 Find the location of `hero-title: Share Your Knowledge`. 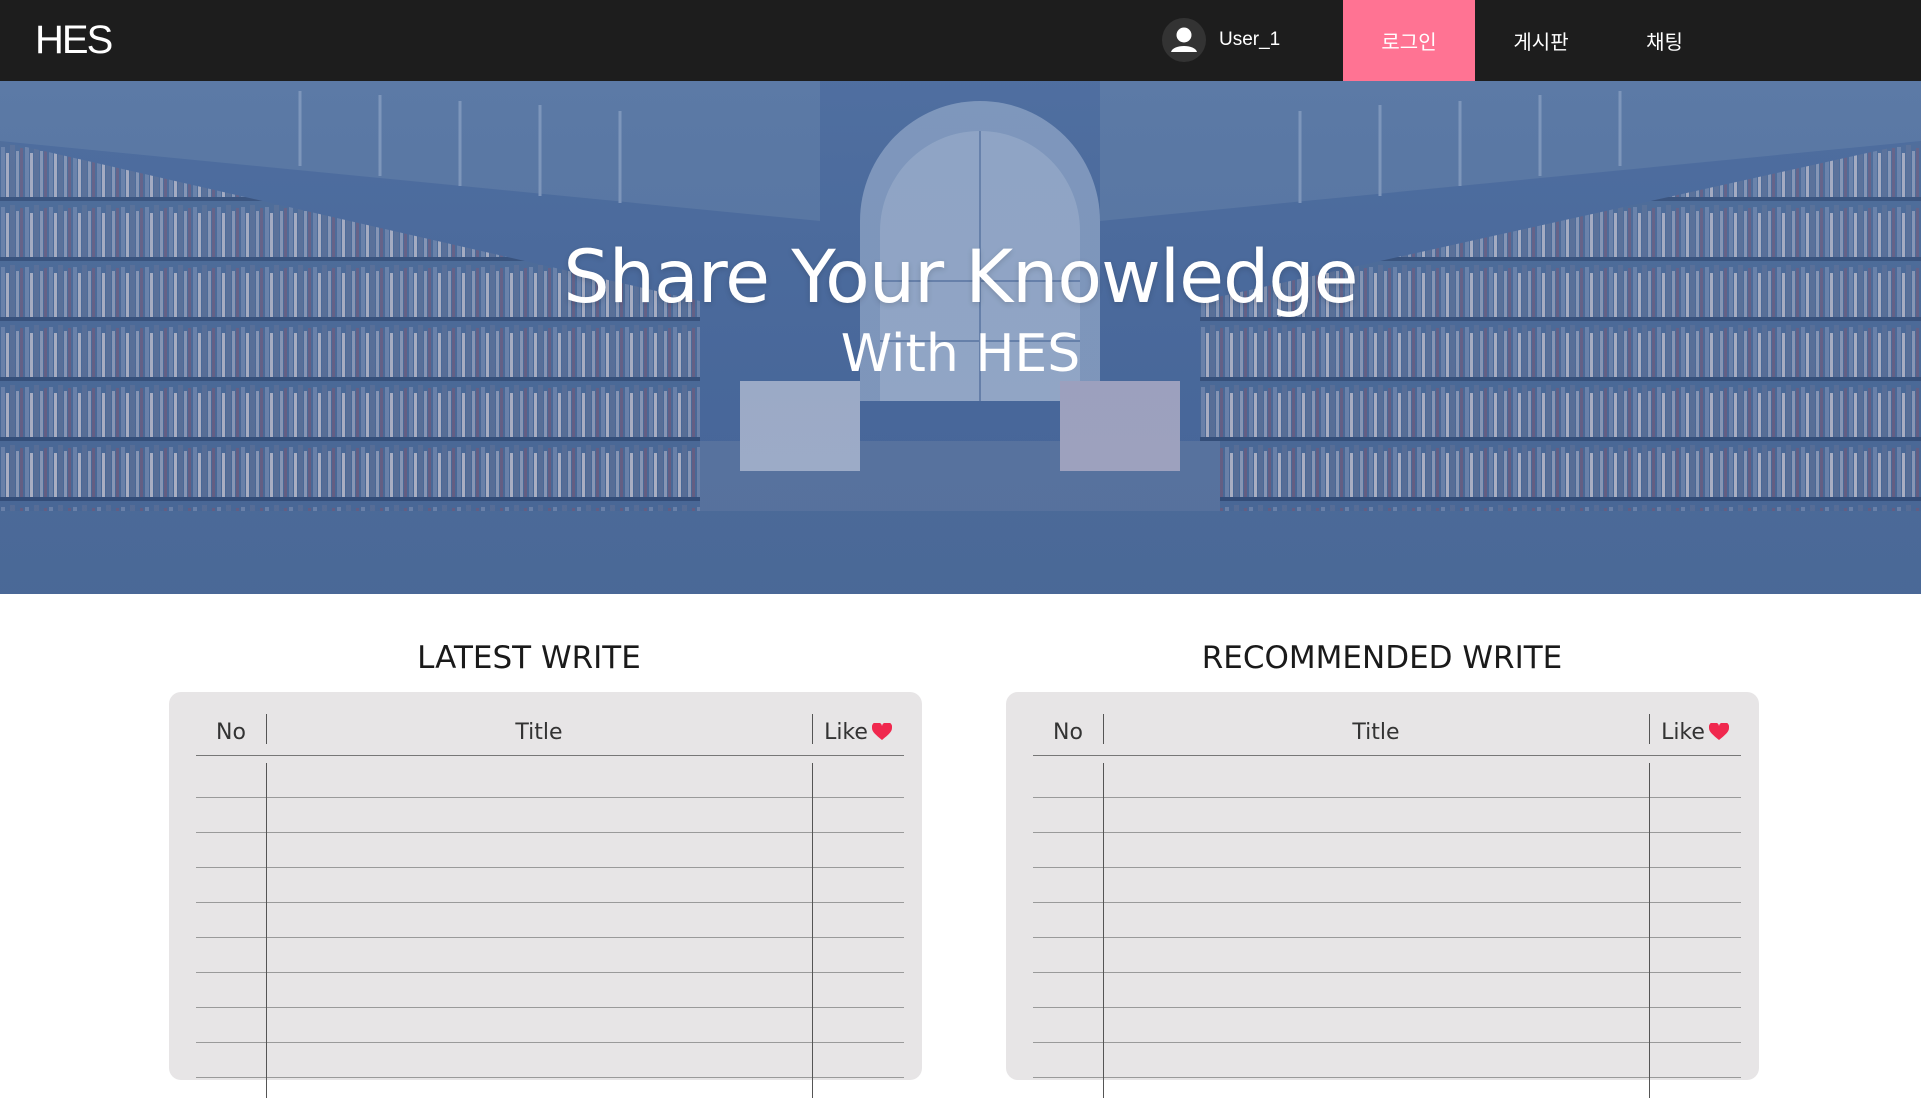

hero-title: Share Your Knowledge is located at coordinates (960, 277).